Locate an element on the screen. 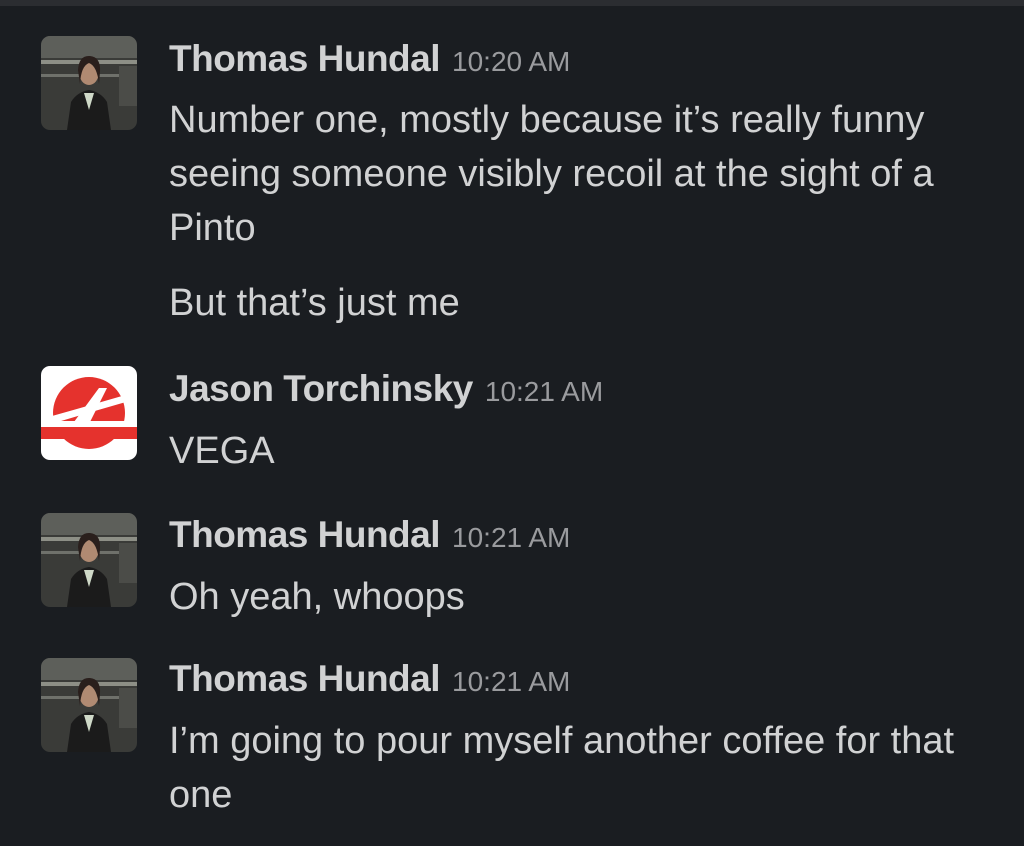 The width and height of the screenshot is (1024, 846). message-text: Oh yeah, whoops is located at coordinates (317, 597).